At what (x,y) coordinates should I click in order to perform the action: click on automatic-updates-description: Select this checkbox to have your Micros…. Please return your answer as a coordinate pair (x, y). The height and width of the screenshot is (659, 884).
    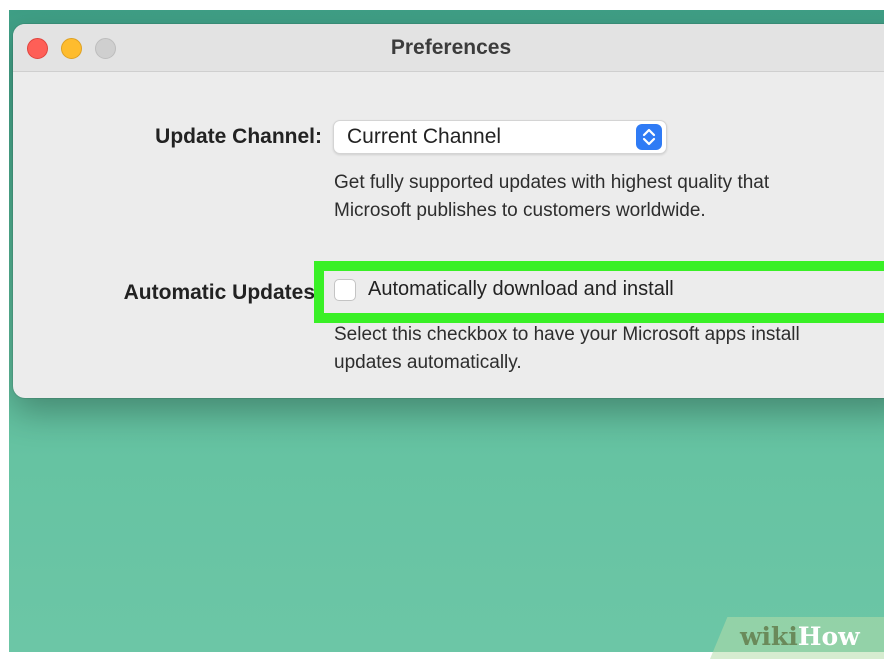
    Looking at the image, I should click on (567, 349).